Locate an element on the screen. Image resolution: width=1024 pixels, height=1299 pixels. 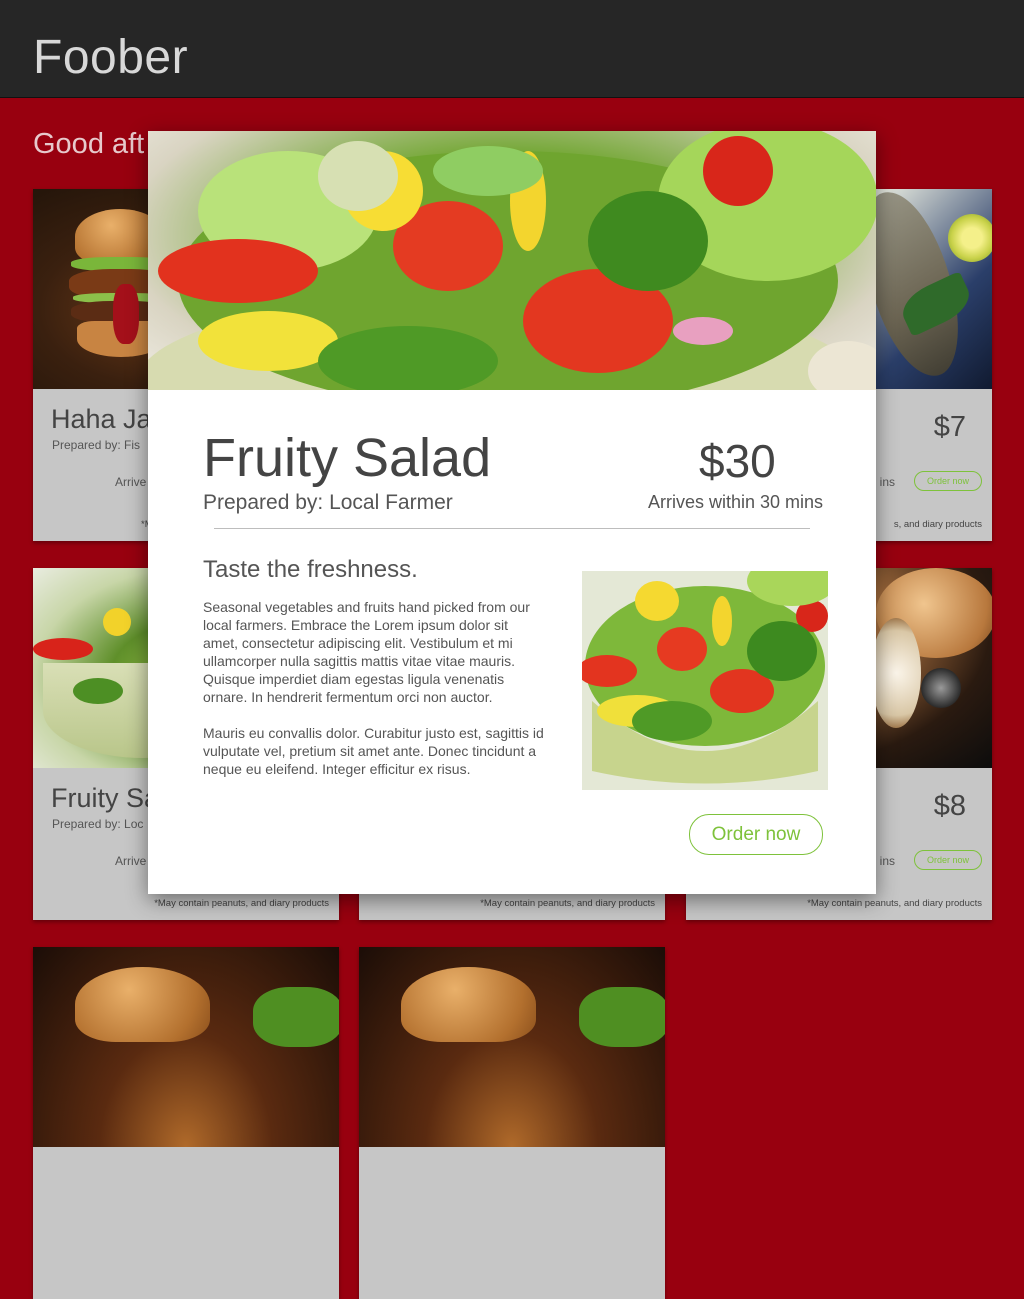
food-price: $8 is located at coordinates (949, 806).